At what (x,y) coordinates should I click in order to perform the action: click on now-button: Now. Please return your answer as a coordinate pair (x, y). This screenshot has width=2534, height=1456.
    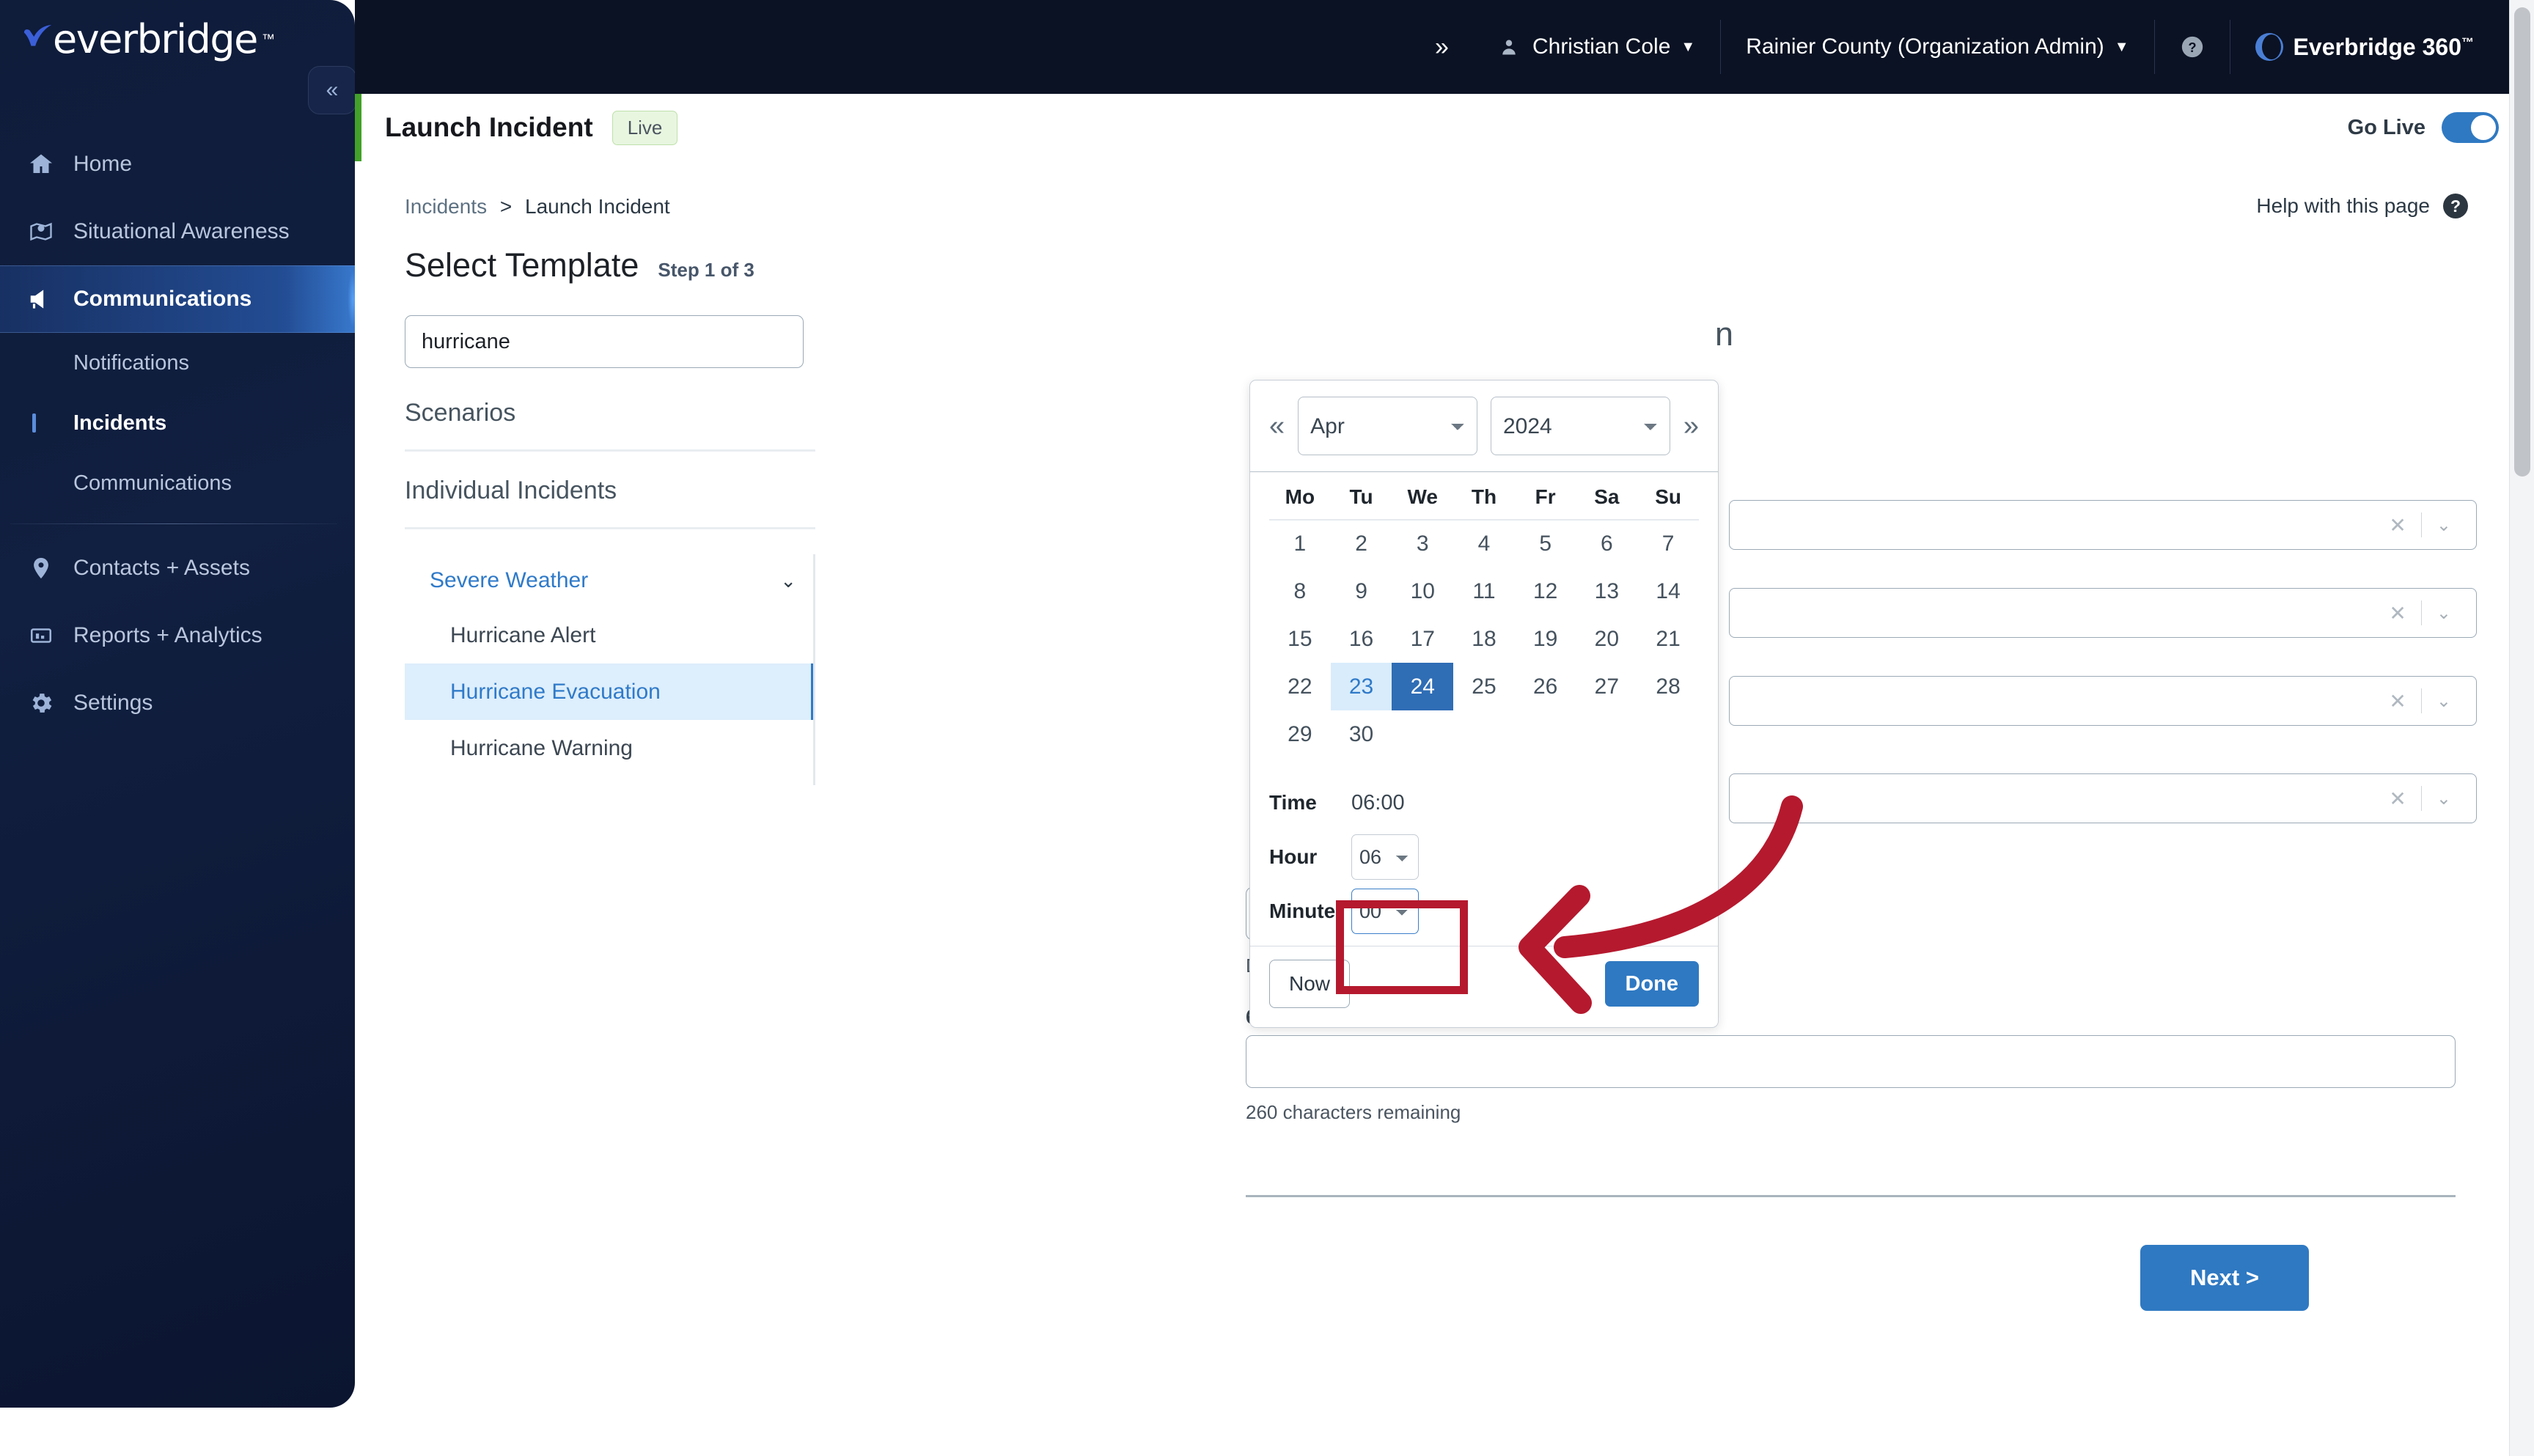
    Looking at the image, I should click on (1310, 984).